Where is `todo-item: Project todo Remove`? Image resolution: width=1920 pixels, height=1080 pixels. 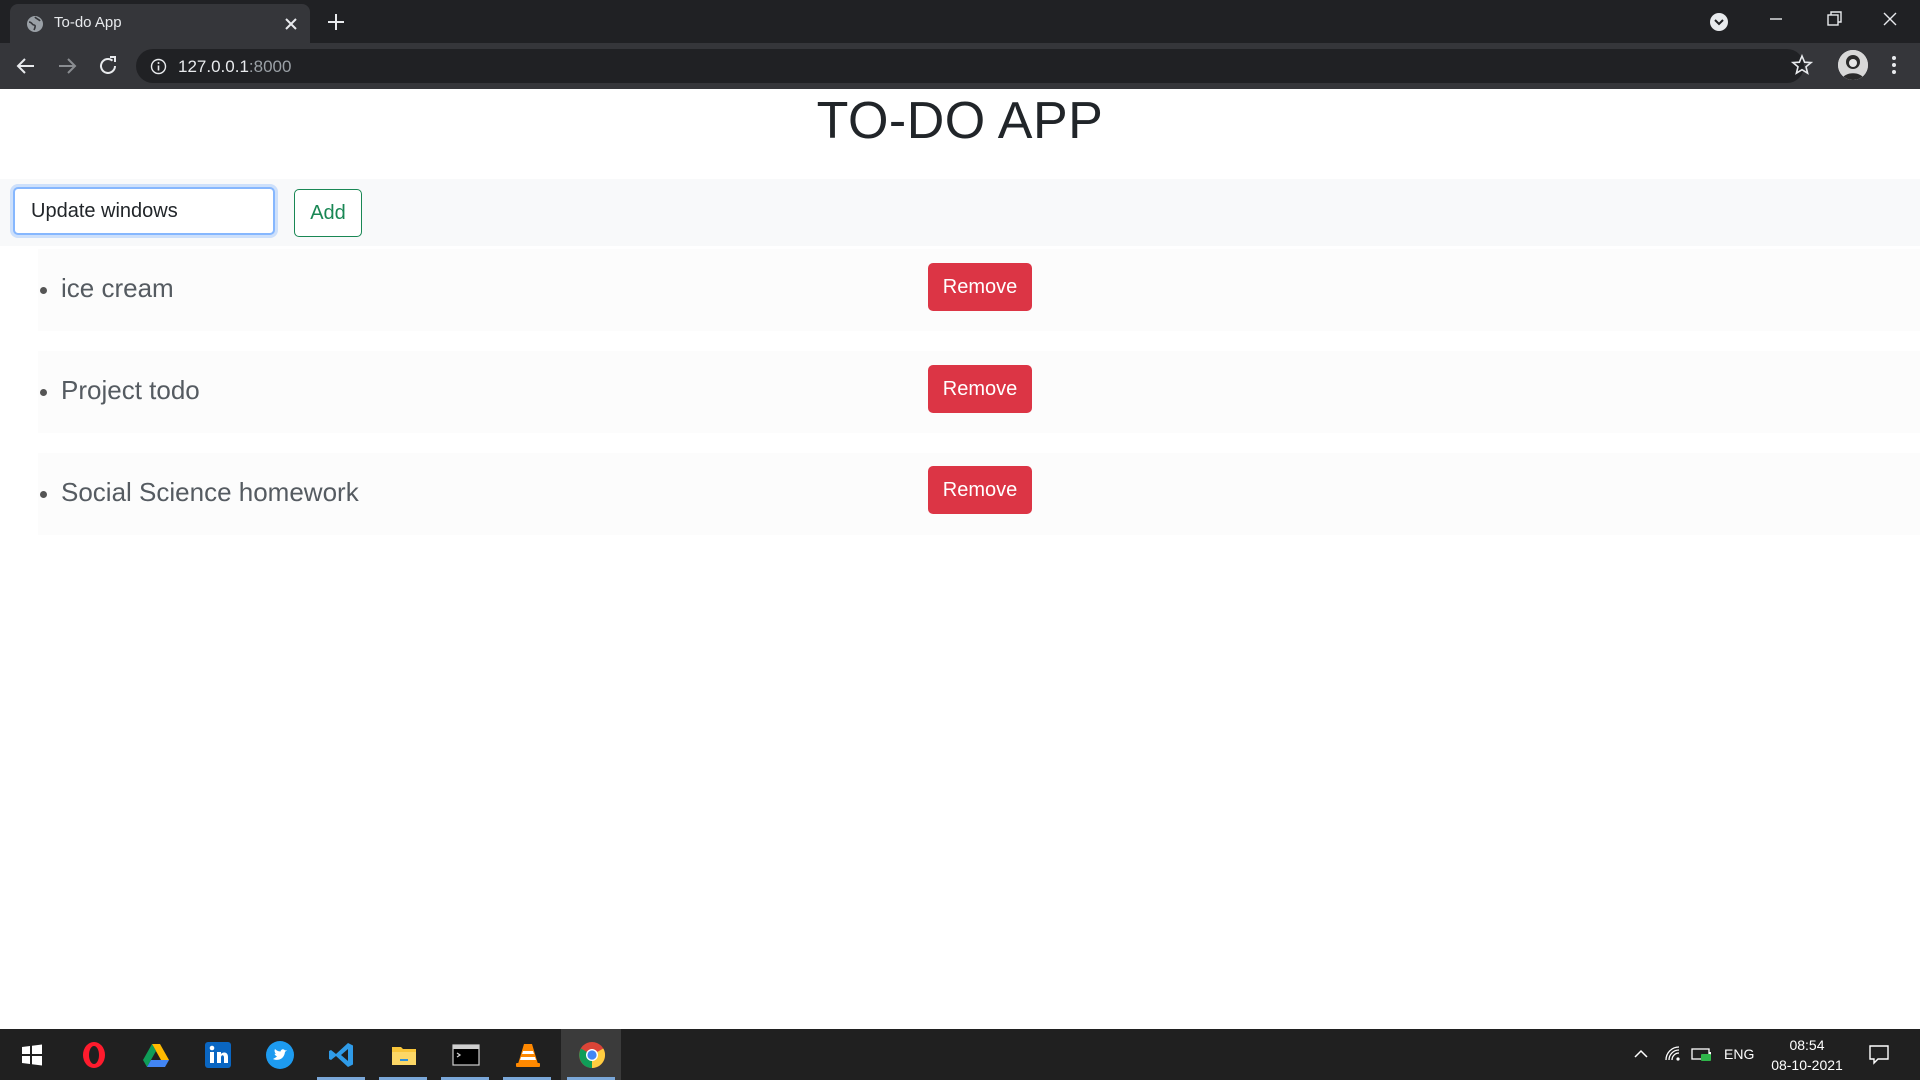 todo-item: Project todo Remove is located at coordinates (979, 392).